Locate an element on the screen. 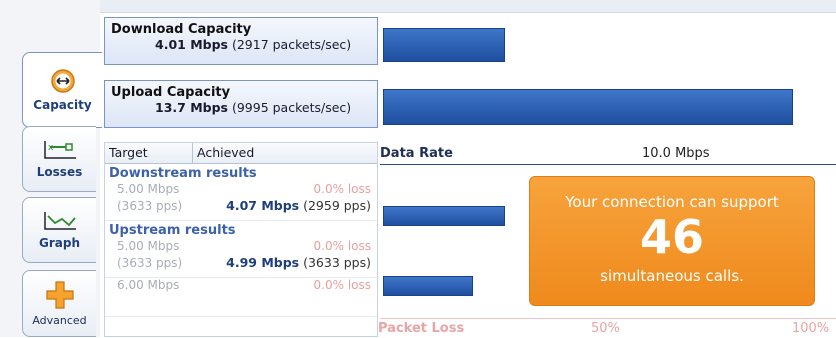 Image resolution: width=836 pixels, height=338 pixels. packet-loss-tick-50: 50% is located at coordinates (605, 328).